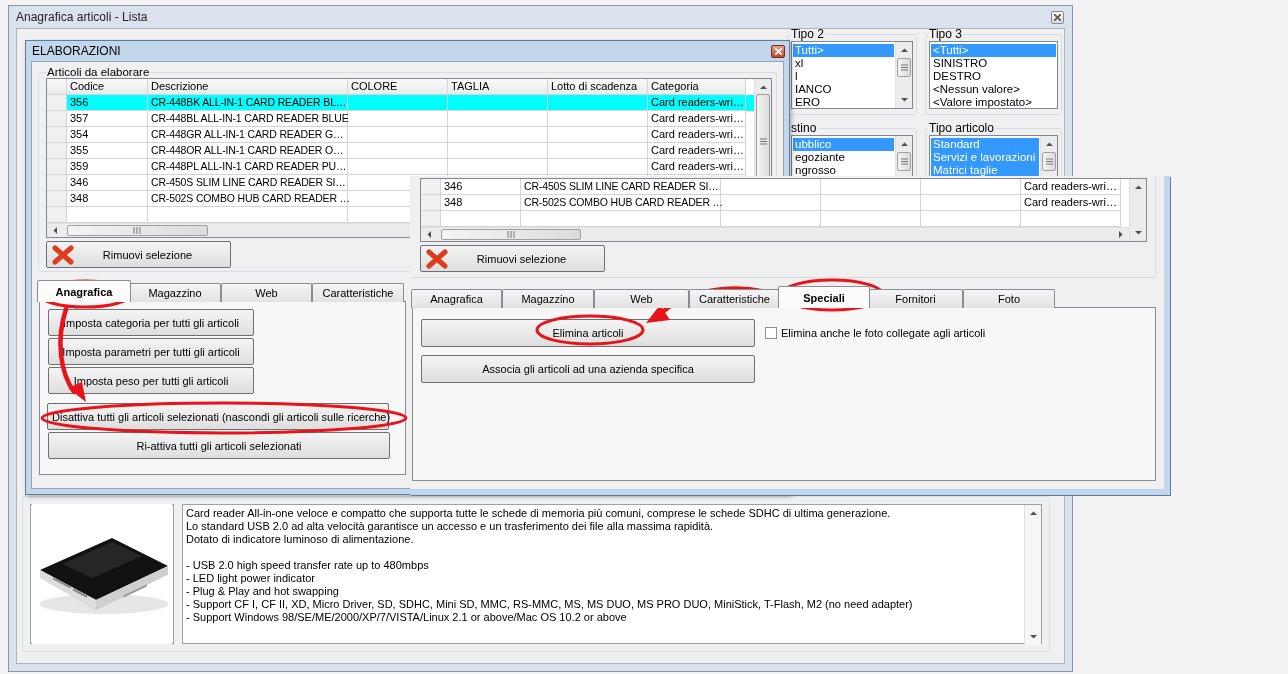 The width and height of the screenshot is (1288, 674). I want to click on group-label: Tipo 3, so click(945, 34).